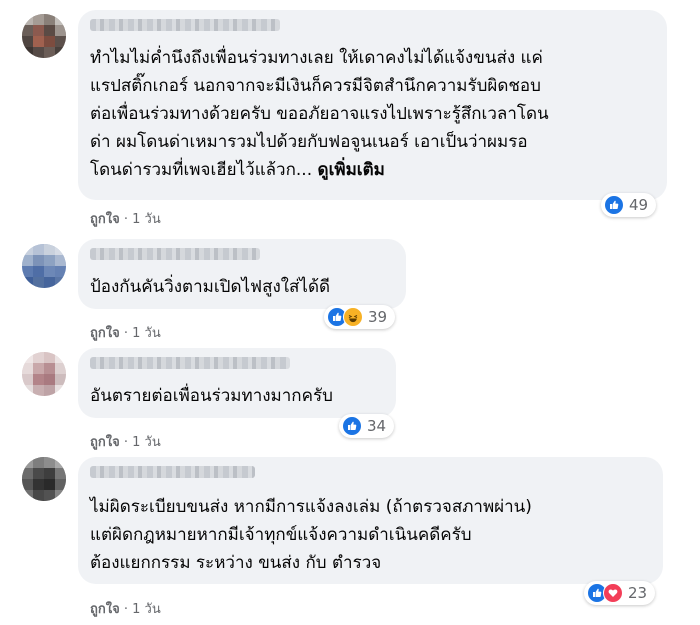  I want to click on see-more-link: ดูเพิ่มเติม, so click(351, 170).